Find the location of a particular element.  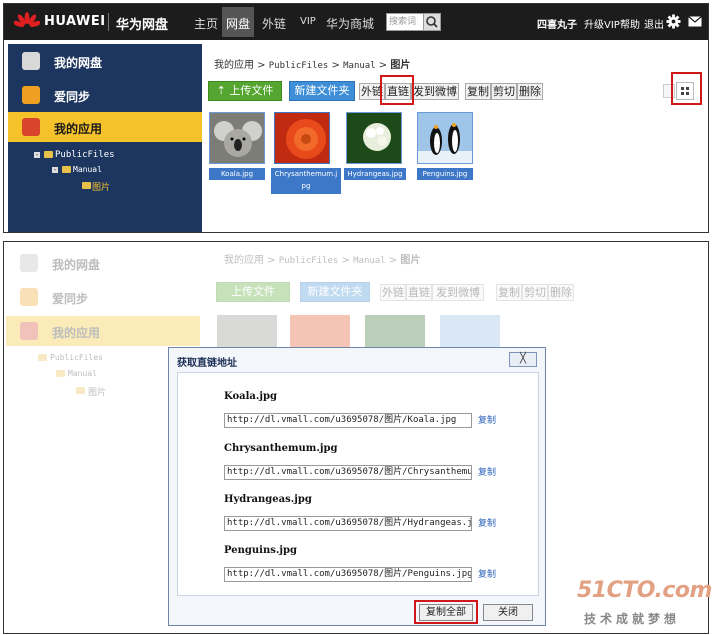

upload-button: 上传文件 is located at coordinates (253, 292).